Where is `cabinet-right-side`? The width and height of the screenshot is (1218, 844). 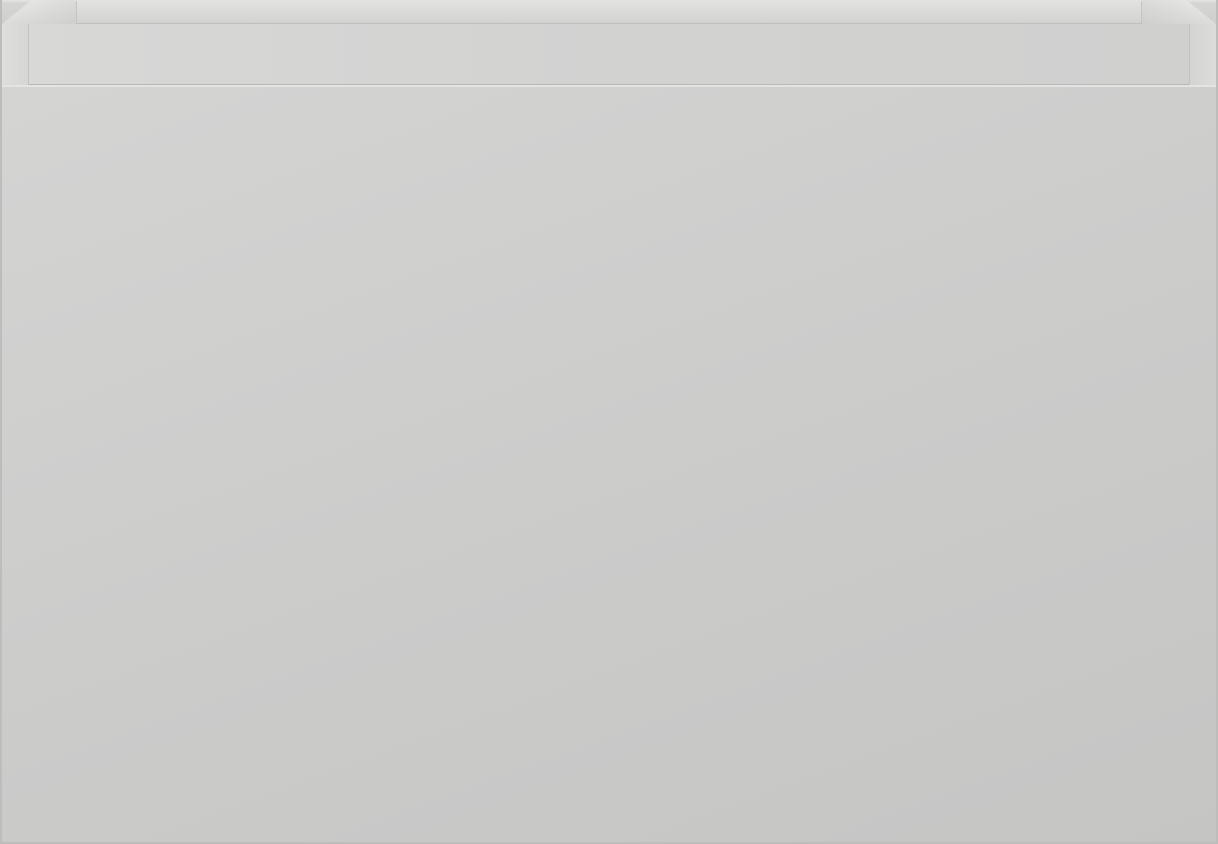 cabinet-right-side is located at coordinates (1202, 54).